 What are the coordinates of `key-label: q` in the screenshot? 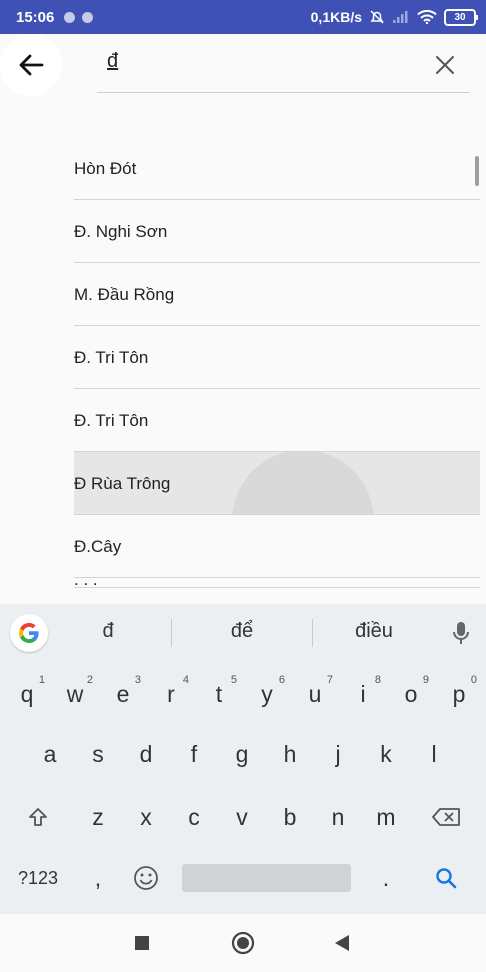 It's located at (27, 693).